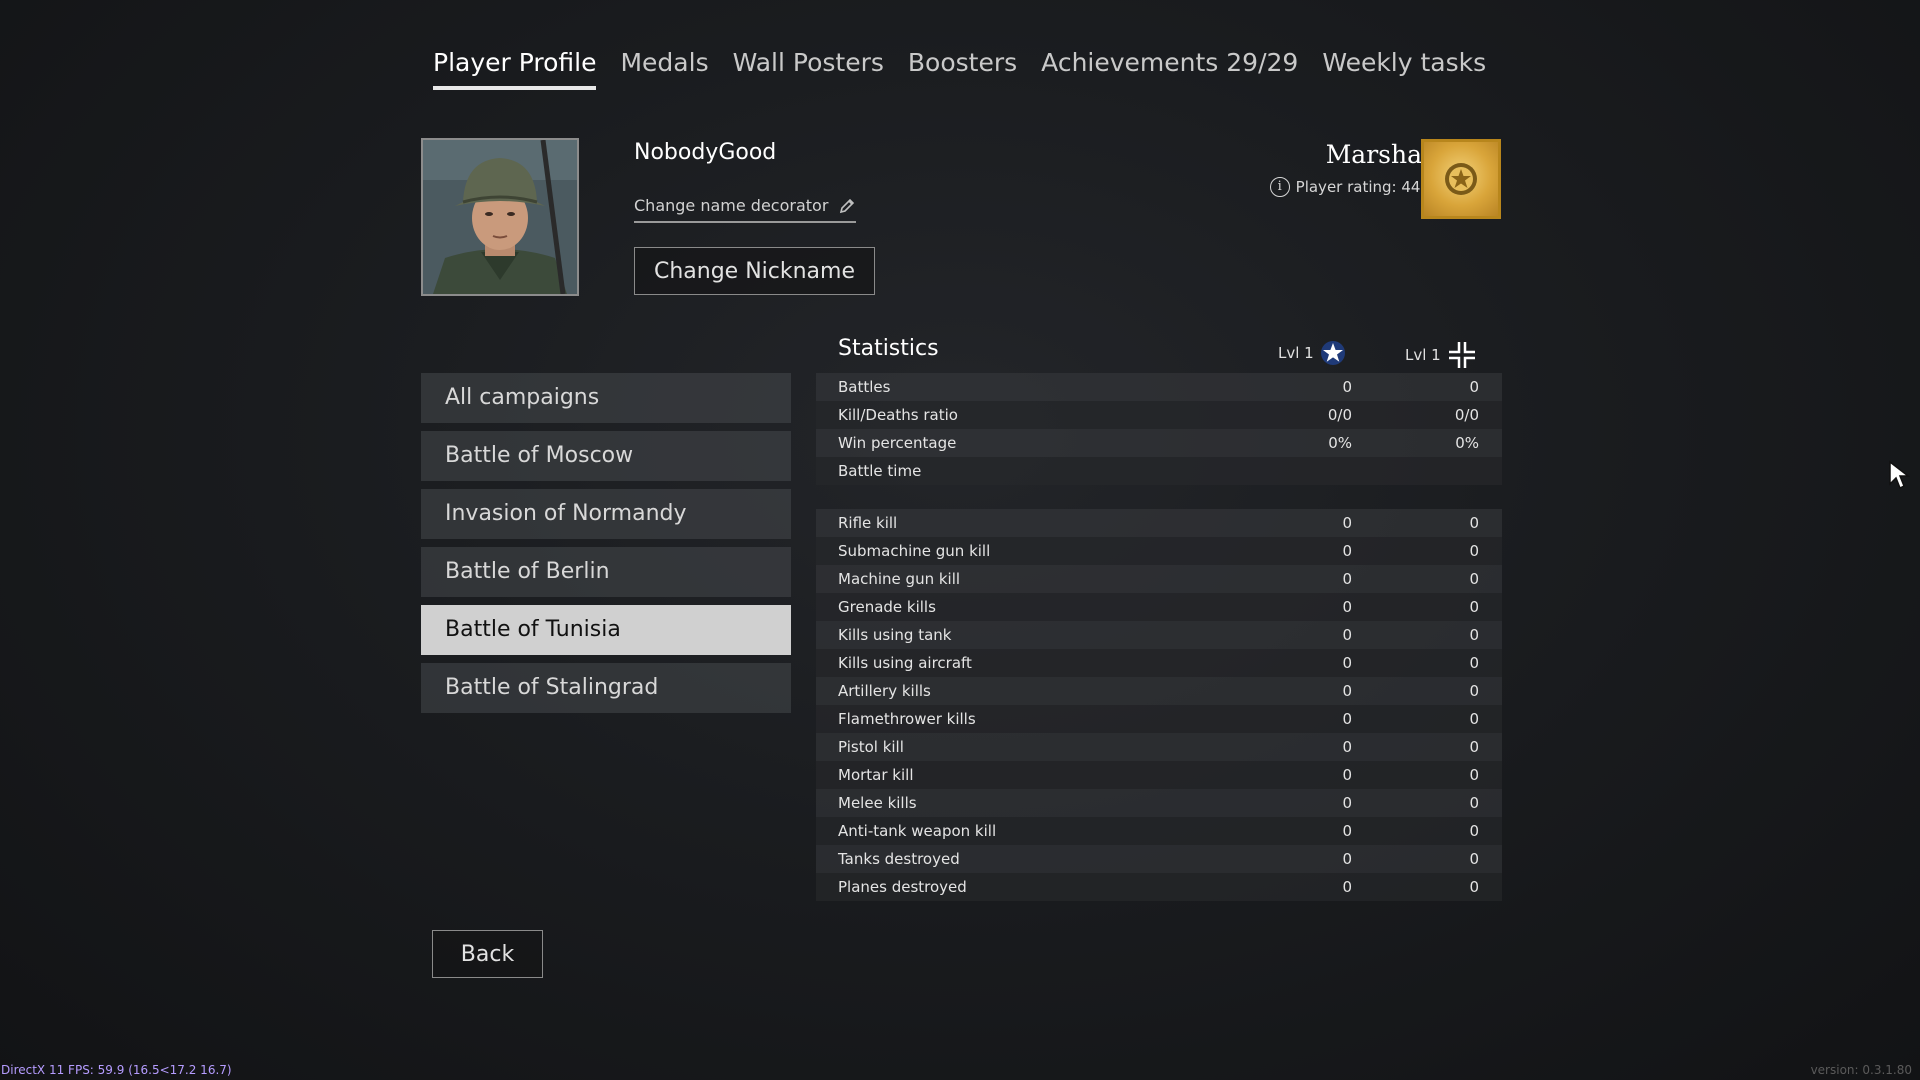  What do you see at coordinates (1159, 551) in the screenshot?
I see `stat-row: Submachine gun kill 0 0` at bounding box center [1159, 551].